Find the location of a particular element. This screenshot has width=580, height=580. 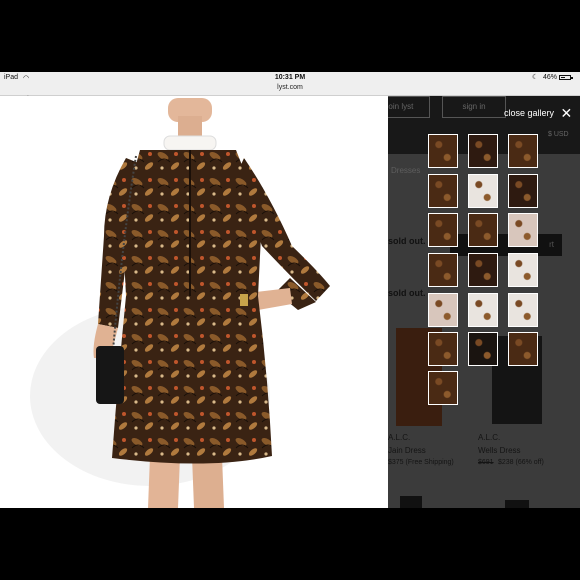

ios-status-bar: iPad ◠ 10:31 PM lyst.com ☾ 46% is located at coordinates (290, 84).